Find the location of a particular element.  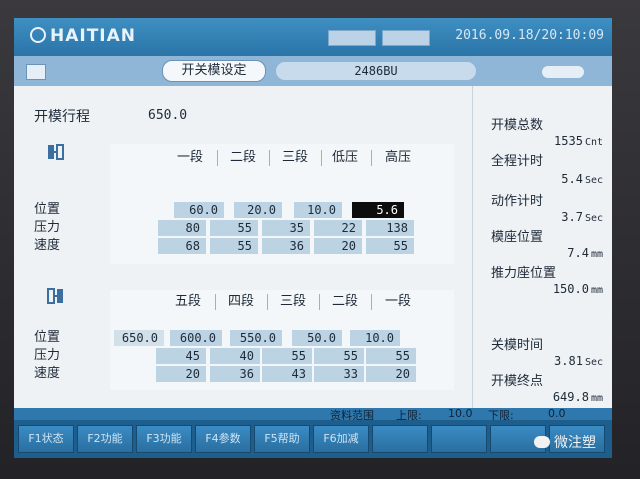

mold-open-icon is located at coordinates (56, 152).